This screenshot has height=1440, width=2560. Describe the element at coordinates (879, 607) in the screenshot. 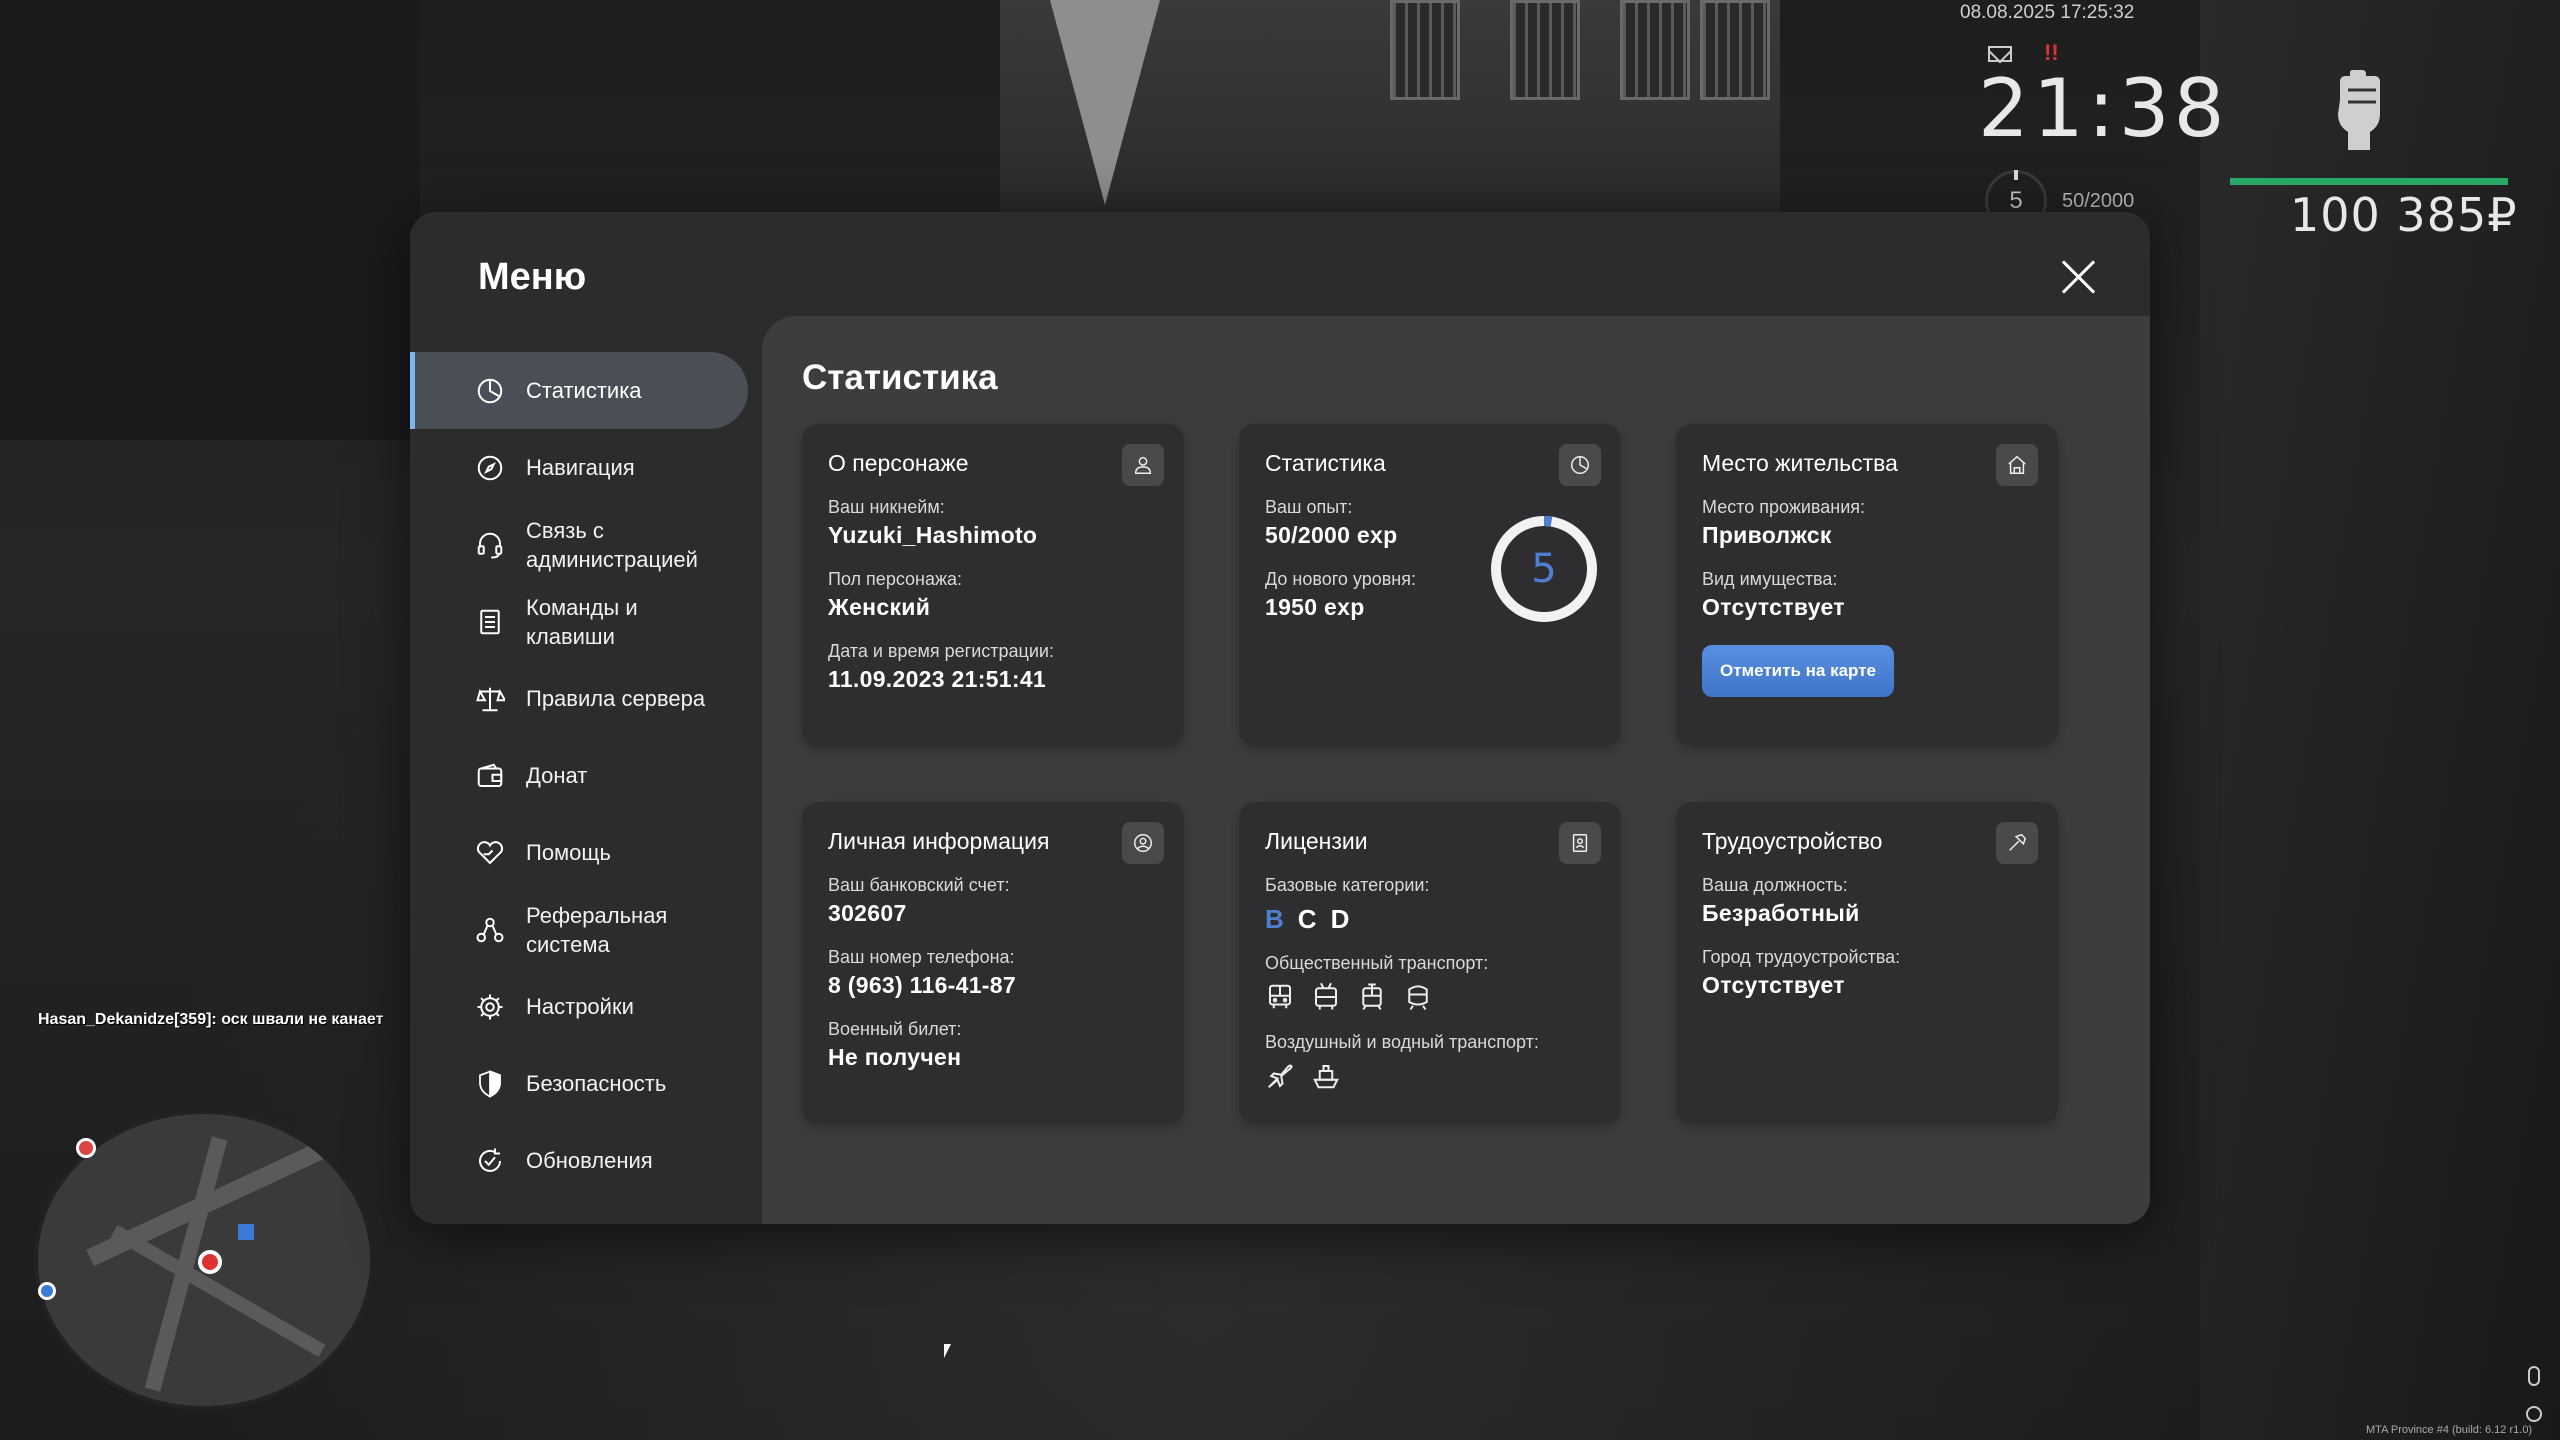

I see `gender-value: Женский` at that location.